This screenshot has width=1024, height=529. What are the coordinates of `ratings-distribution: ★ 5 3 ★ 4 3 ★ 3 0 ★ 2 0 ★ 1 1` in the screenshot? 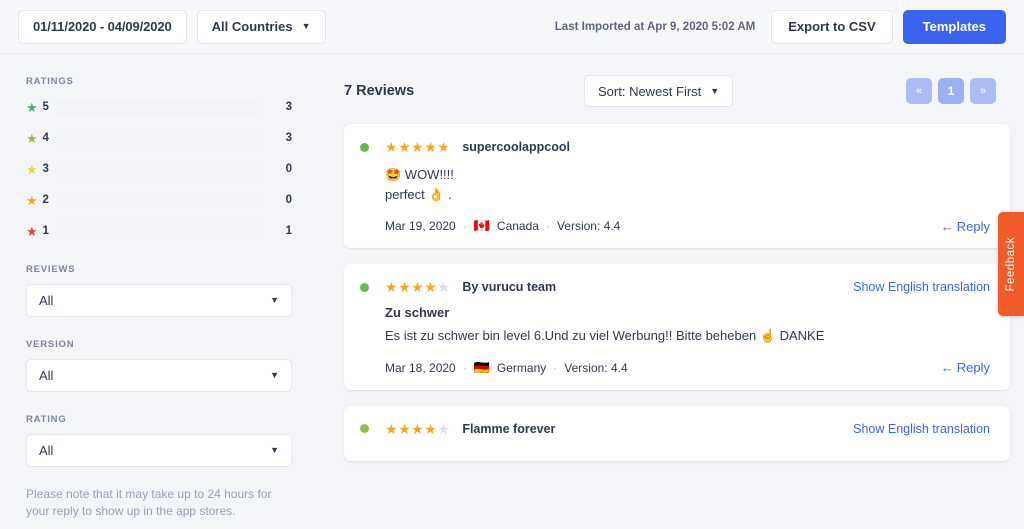 It's located at (159, 169).